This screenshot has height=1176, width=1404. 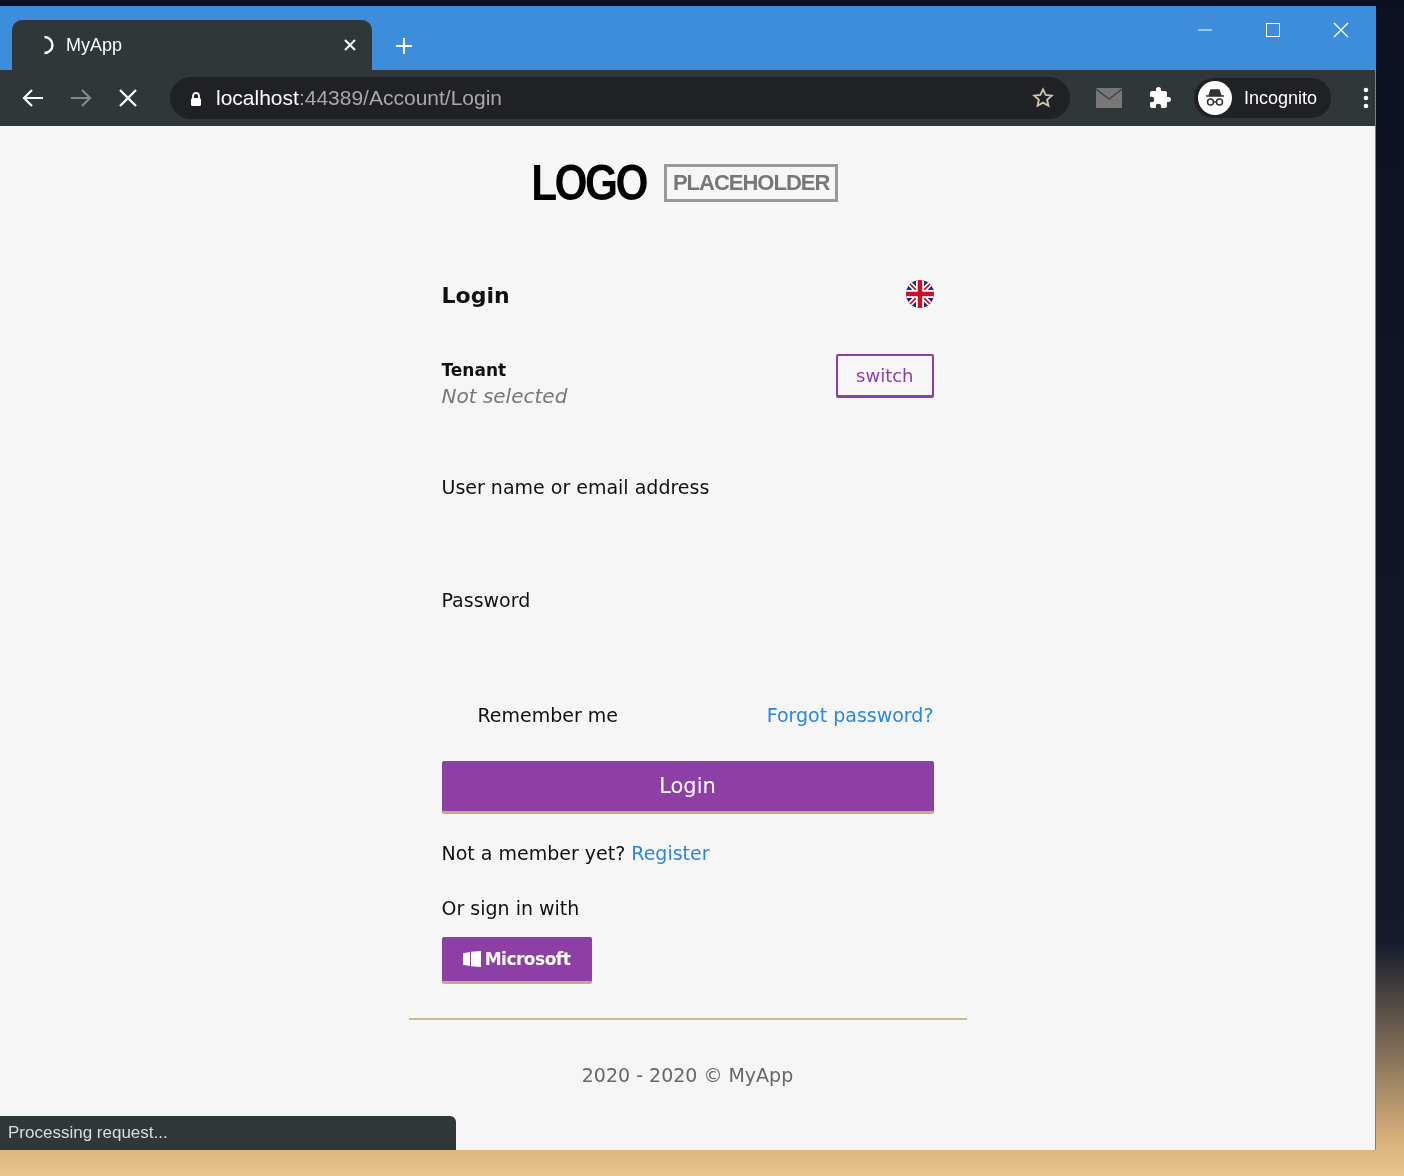 I want to click on url-text: localhost:44389/Account/Login, so click(x=360, y=98).